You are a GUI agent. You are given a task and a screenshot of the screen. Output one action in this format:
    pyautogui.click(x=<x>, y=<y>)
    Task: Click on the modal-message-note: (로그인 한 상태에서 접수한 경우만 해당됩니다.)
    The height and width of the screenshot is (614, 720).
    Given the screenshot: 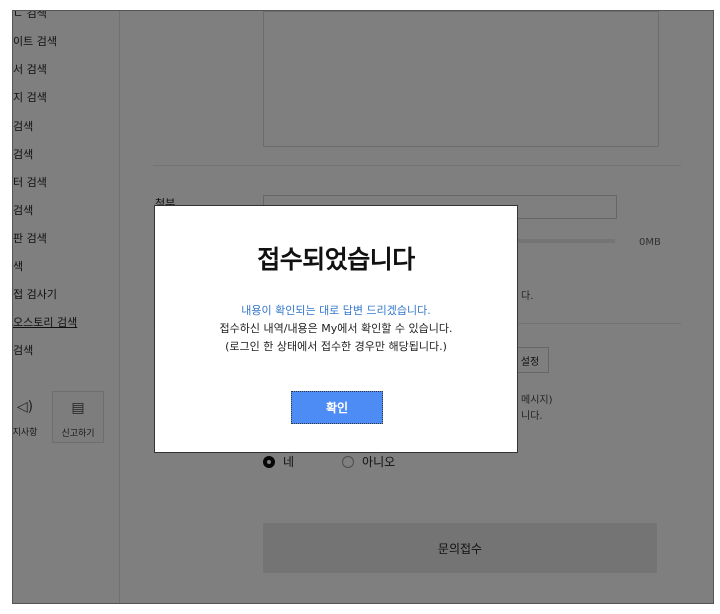 What is the action you would take?
    pyautogui.click(x=336, y=346)
    